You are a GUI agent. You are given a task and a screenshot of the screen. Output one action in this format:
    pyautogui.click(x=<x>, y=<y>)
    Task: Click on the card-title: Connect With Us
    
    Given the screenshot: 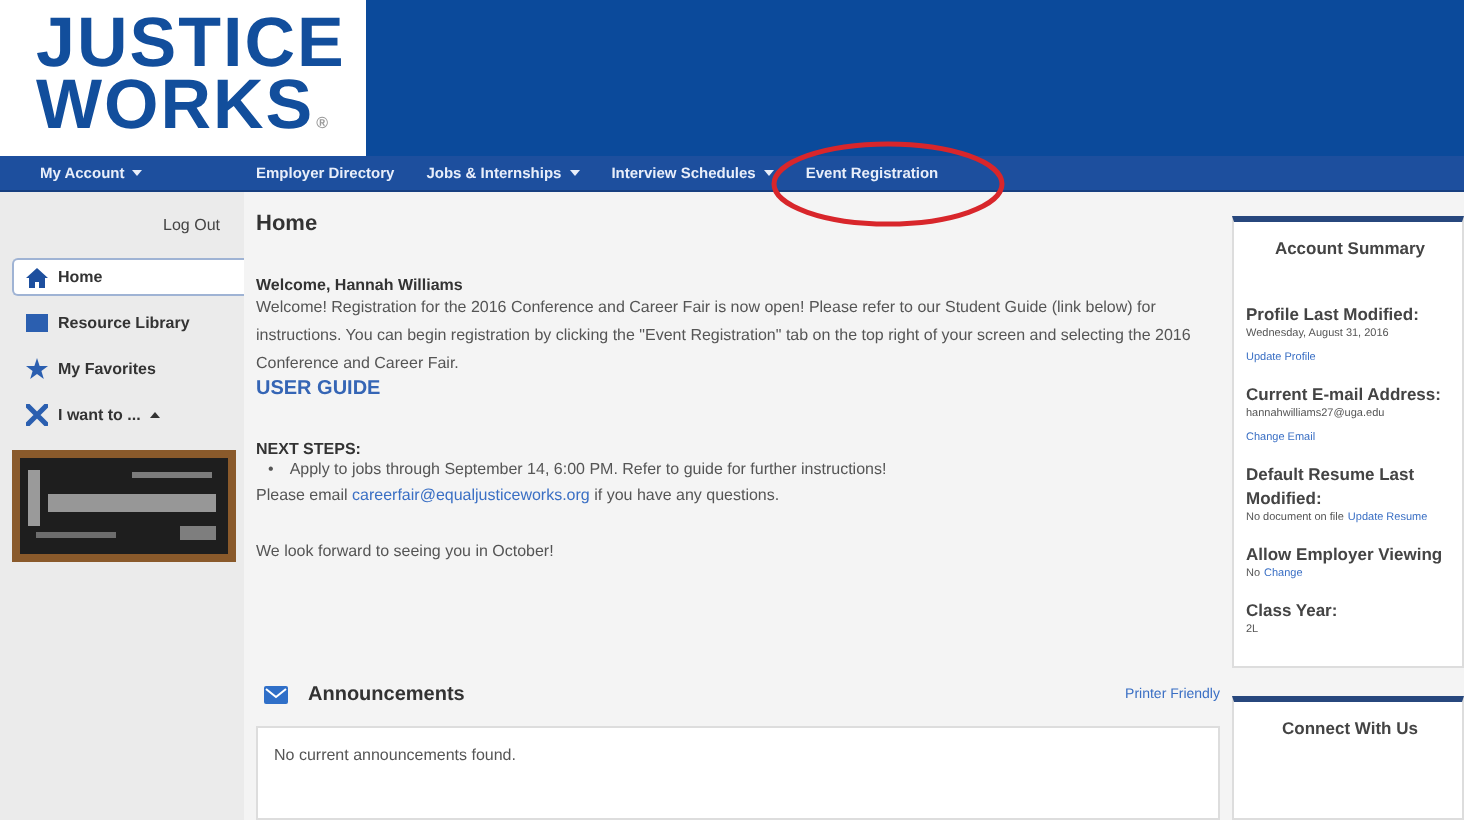 What is the action you would take?
    pyautogui.click(x=1350, y=728)
    